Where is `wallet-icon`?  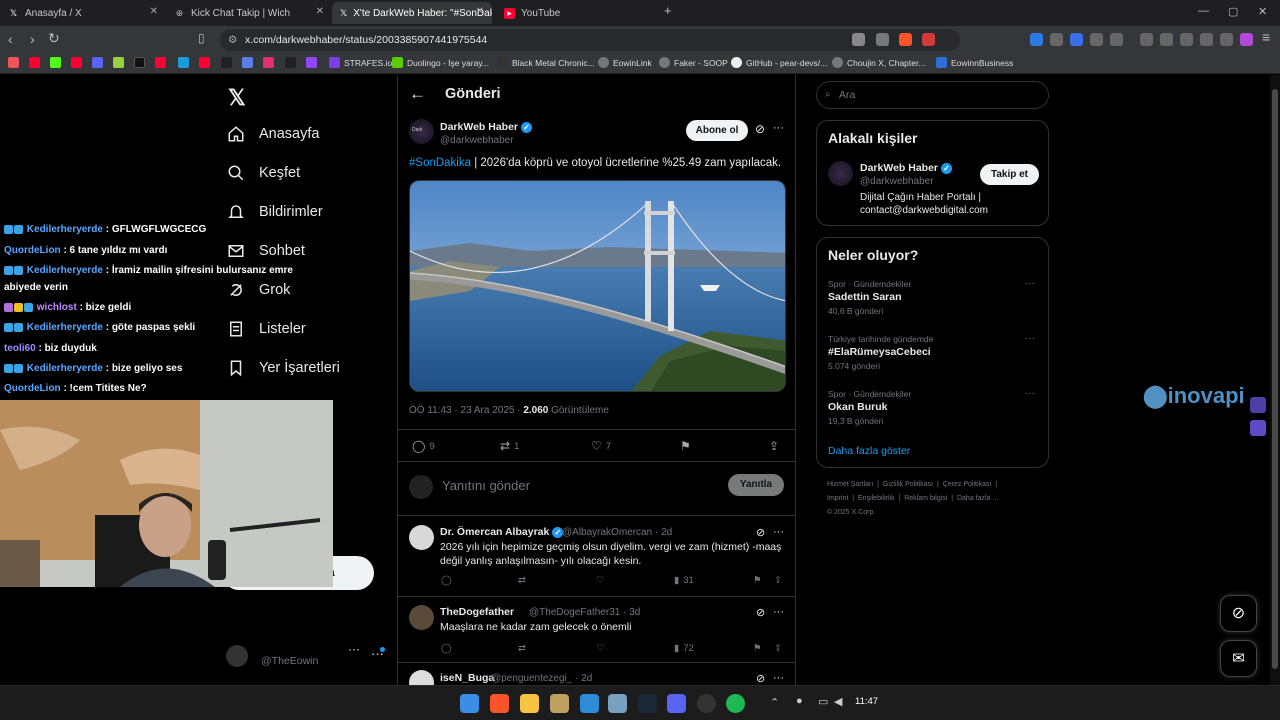
wallet-icon is located at coordinates (1186, 39).